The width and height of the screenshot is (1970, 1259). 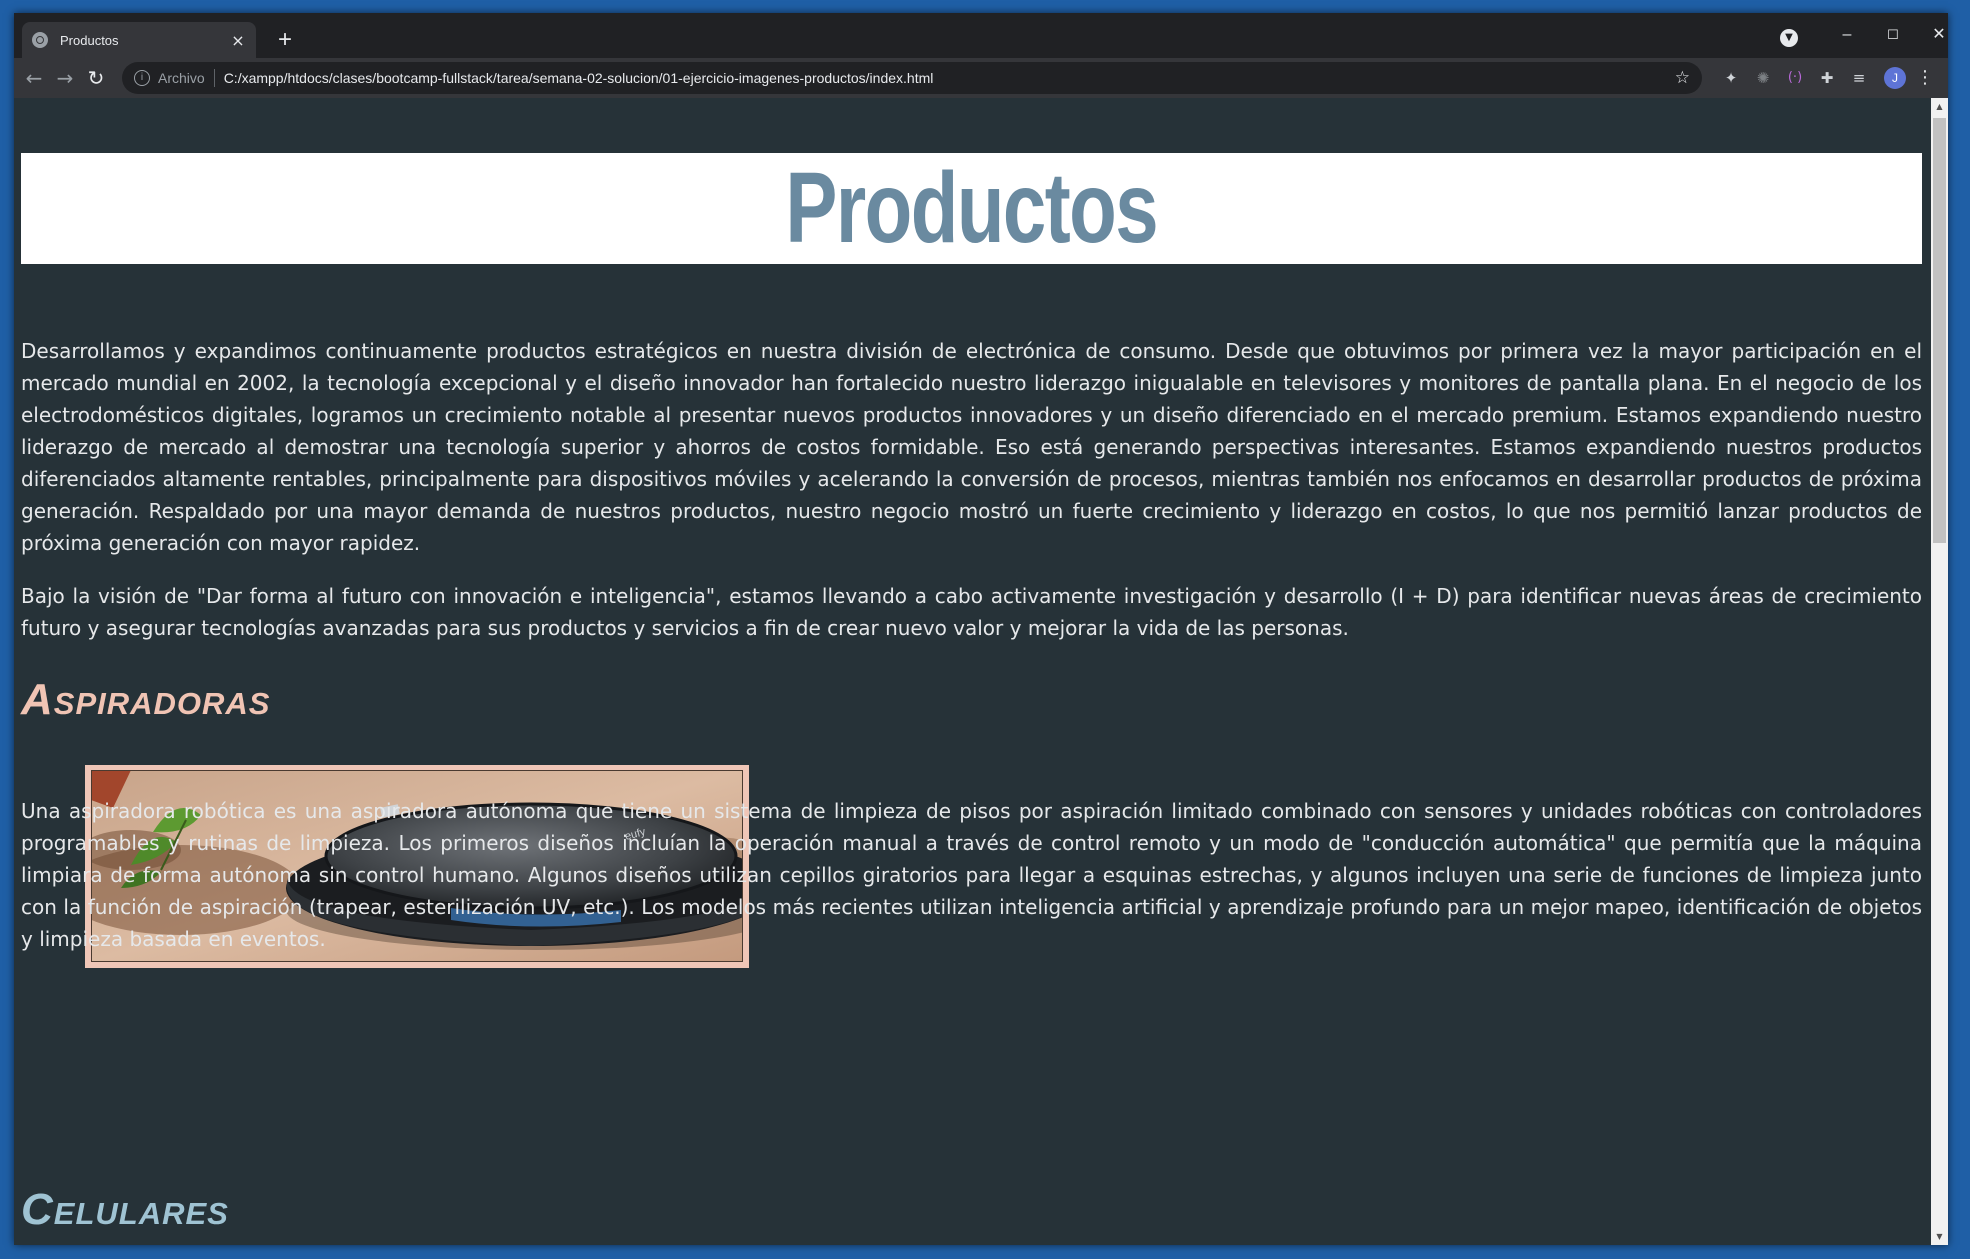 I want to click on tab-strip: Productos × + ▼ – ☐ ✕, so click(x=981, y=35).